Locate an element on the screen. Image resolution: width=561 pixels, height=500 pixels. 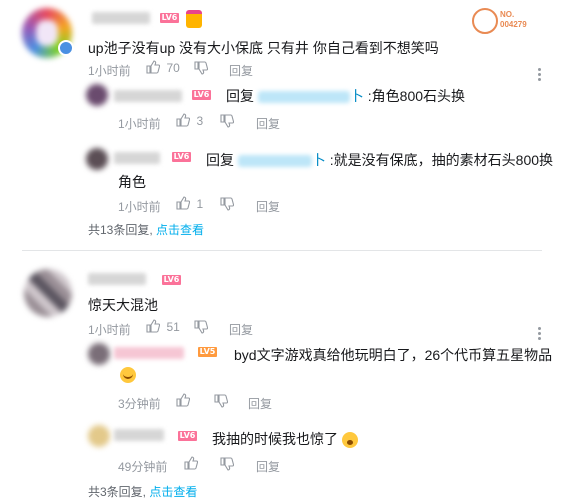
reply-text: 回复 卜 :角色800石头换 is located at coordinates (345, 96).